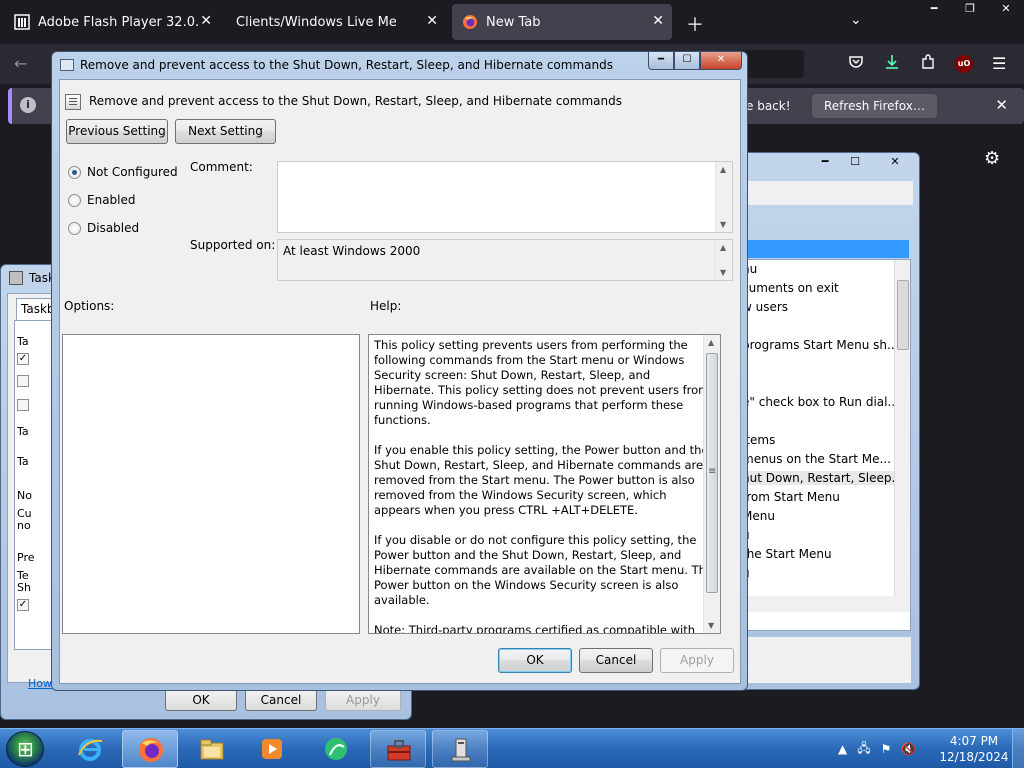 This screenshot has width=1024, height=768. What do you see at coordinates (902, 428) in the screenshot?
I see `list-scrollbar` at bounding box center [902, 428].